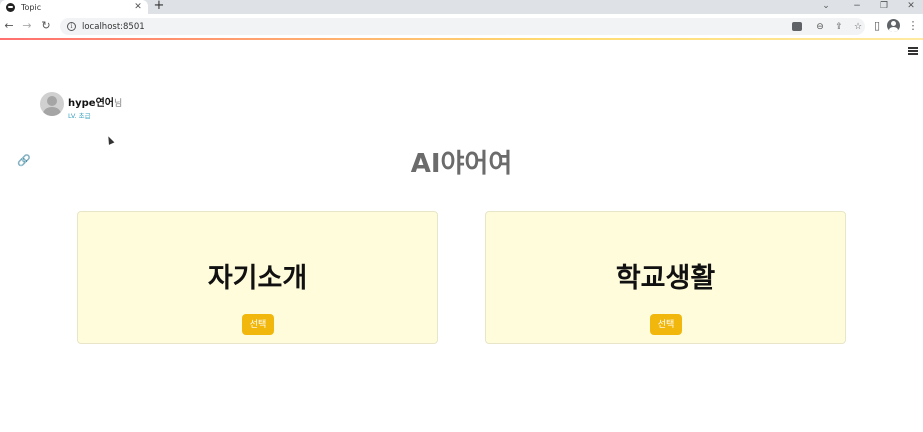 This screenshot has height=432, width=923. I want to click on bookmark-star-icon: ☆, so click(858, 27).